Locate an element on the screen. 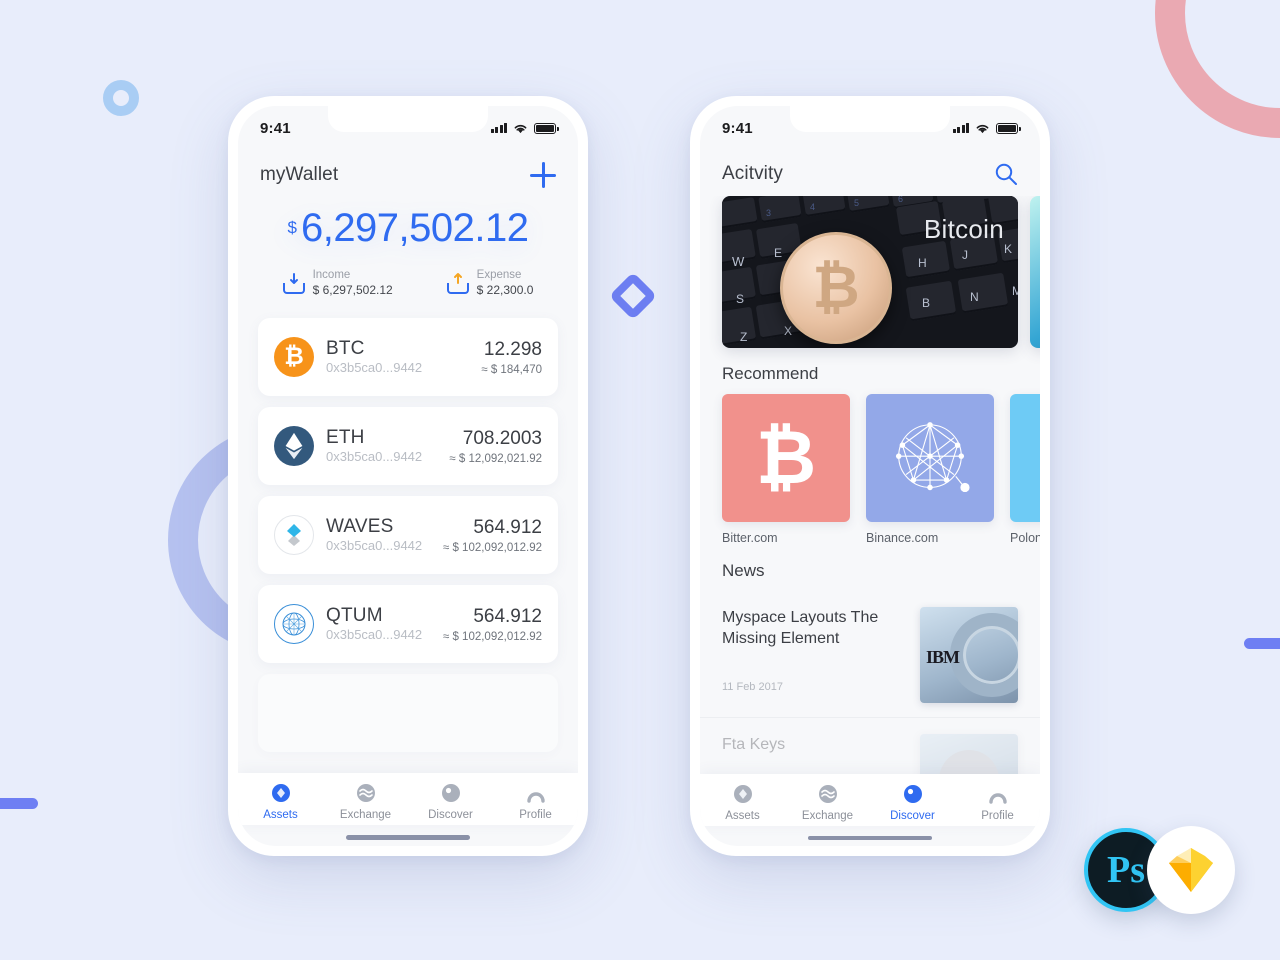 The width and height of the screenshot is (1280, 960). wifi-icon is located at coordinates (982, 128).